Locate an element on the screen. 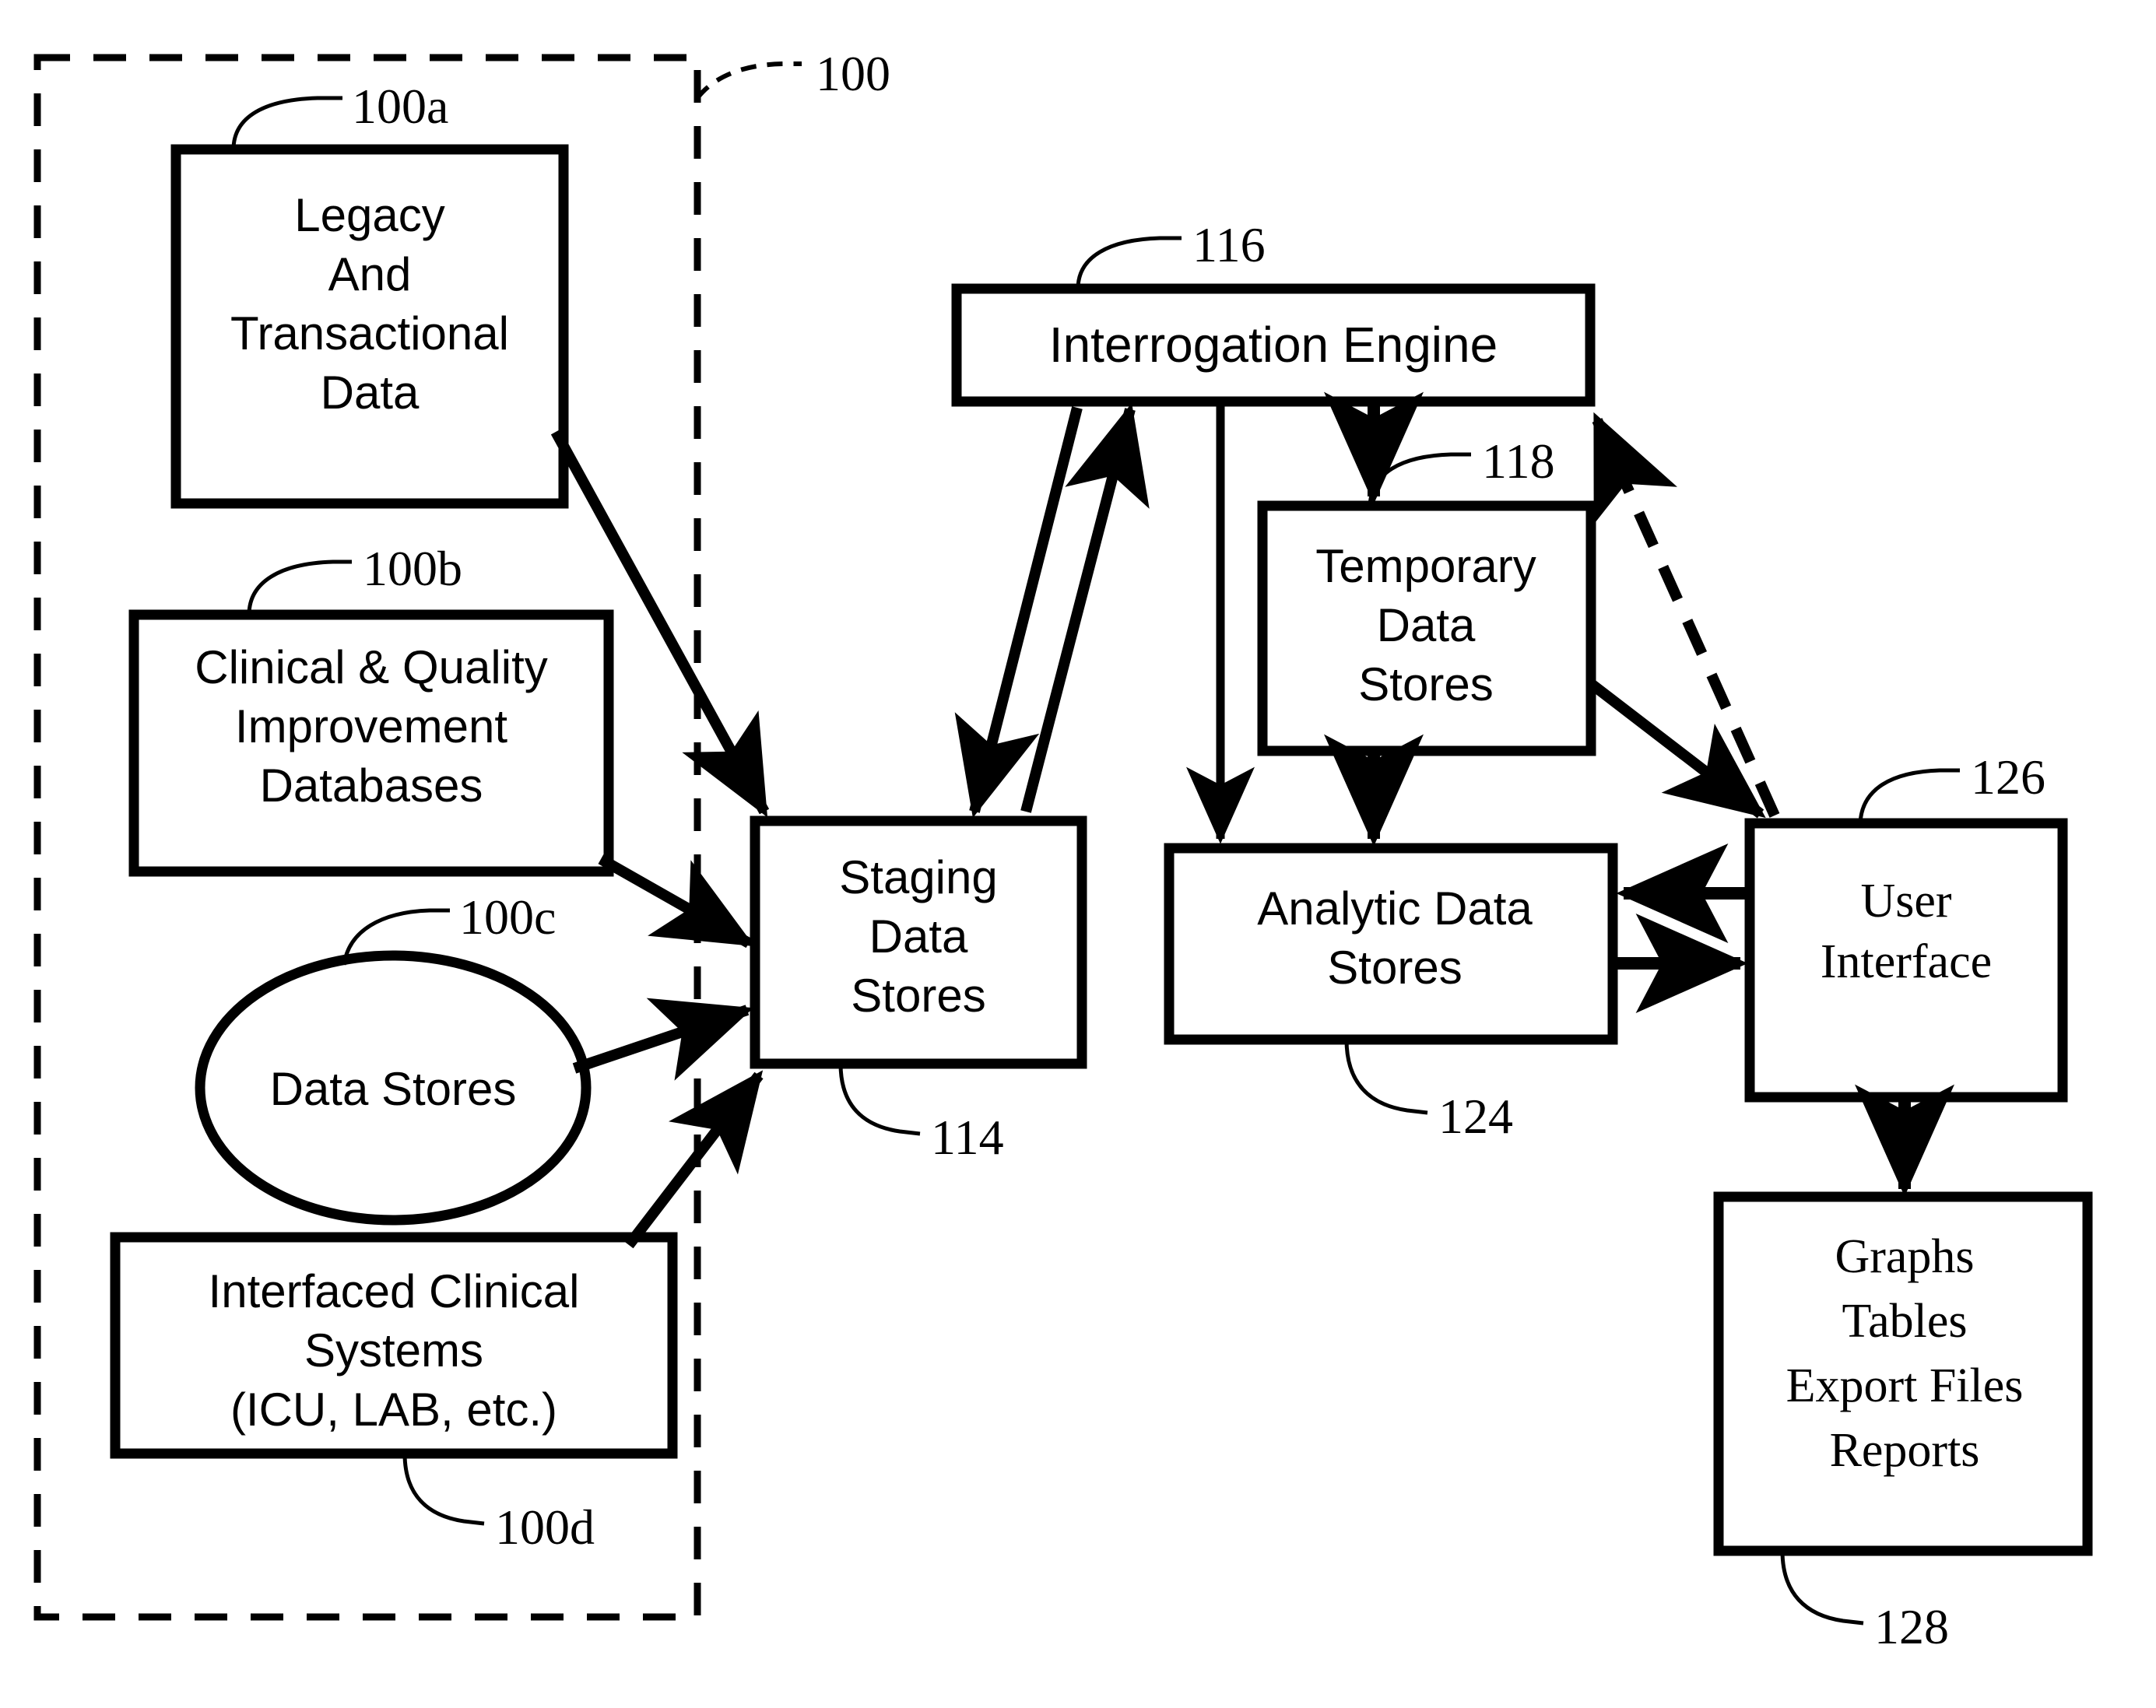 Image resolution: width=2156 pixels, height=1708 pixels. ref-number-100c: 100c is located at coordinates (507, 917).